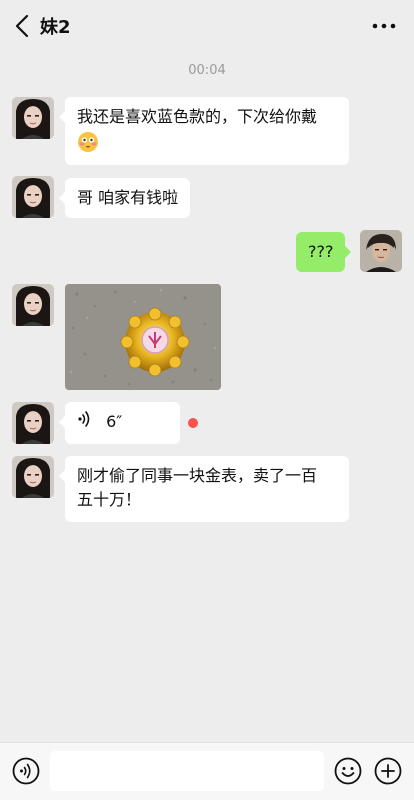 Image resolution: width=414 pixels, height=800 pixels. What do you see at coordinates (128, 197) in the screenshot?
I see `message-text: 哥 咱家有钱啦` at bounding box center [128, 197].